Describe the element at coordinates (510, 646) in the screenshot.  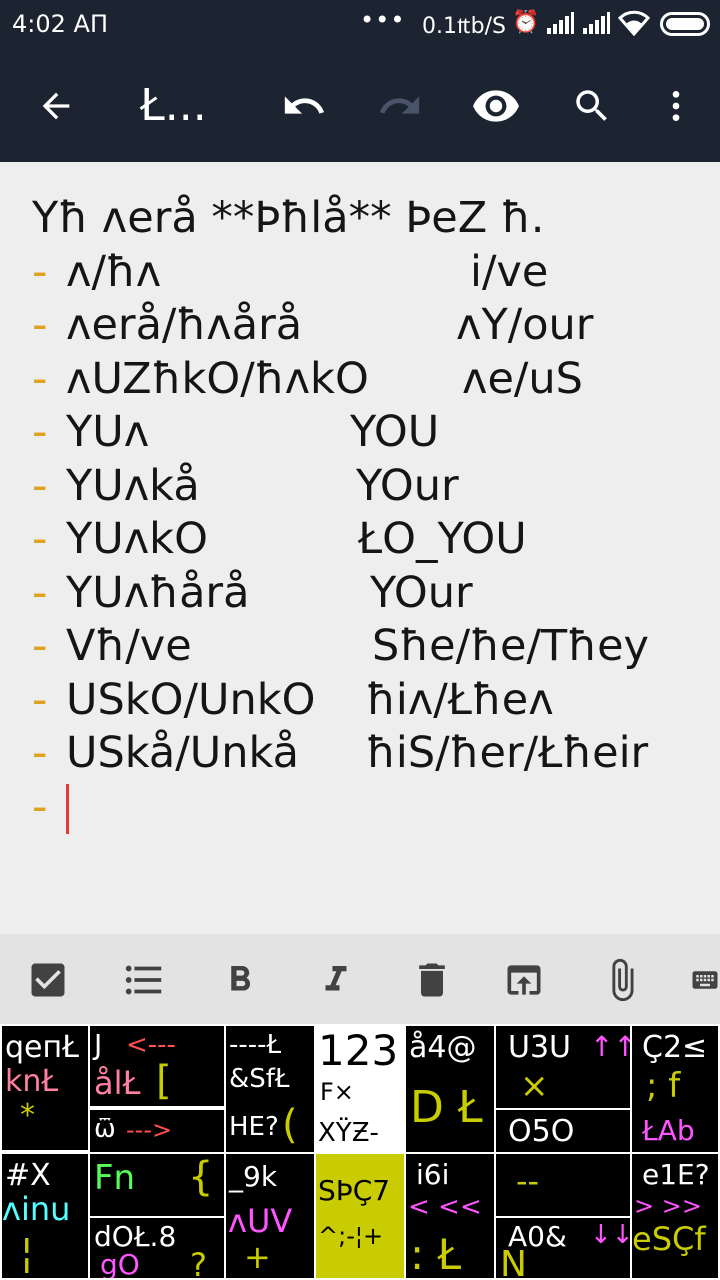
I see `list-item-right: Sħe/ħe/Tħey` at that location.